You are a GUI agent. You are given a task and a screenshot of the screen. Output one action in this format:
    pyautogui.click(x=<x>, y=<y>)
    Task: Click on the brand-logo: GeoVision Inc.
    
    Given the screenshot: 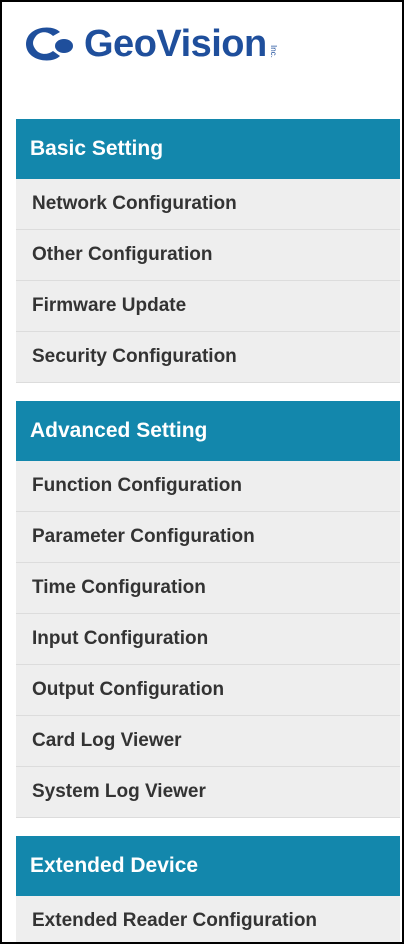 What is the action you would take?
    pyautogui.click(x=149, y=44)
    